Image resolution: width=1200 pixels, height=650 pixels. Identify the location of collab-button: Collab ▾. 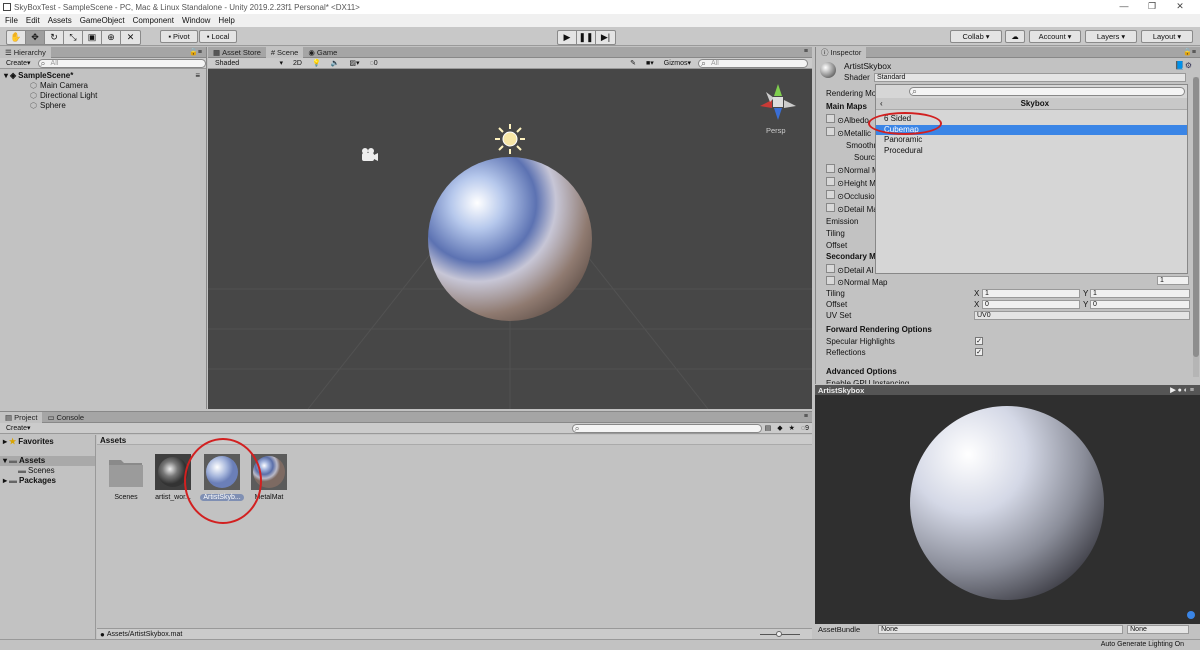
(976, 36).